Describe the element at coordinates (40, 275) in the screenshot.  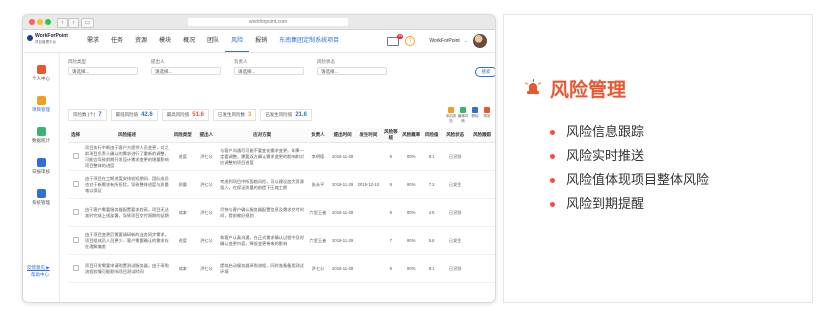
I see `help-center-link: 帮助中心` at that location.